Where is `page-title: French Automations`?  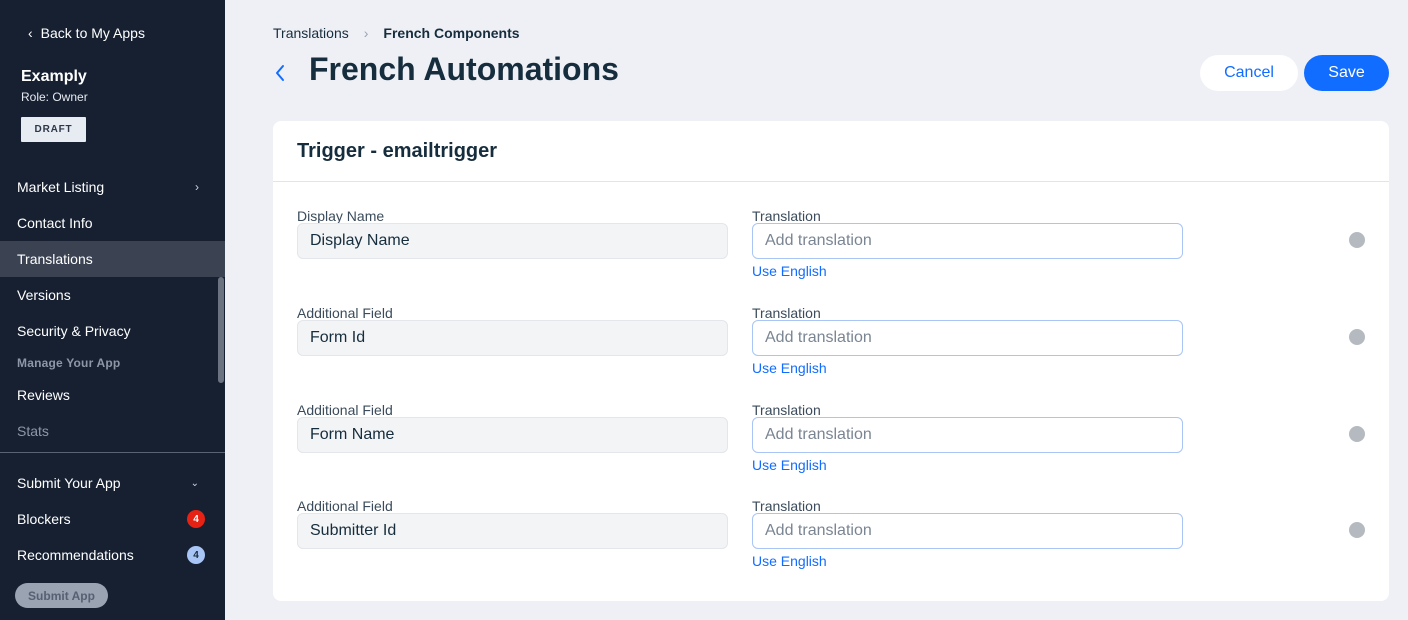
page-title: French Automations is located at coordinates (464, 69).